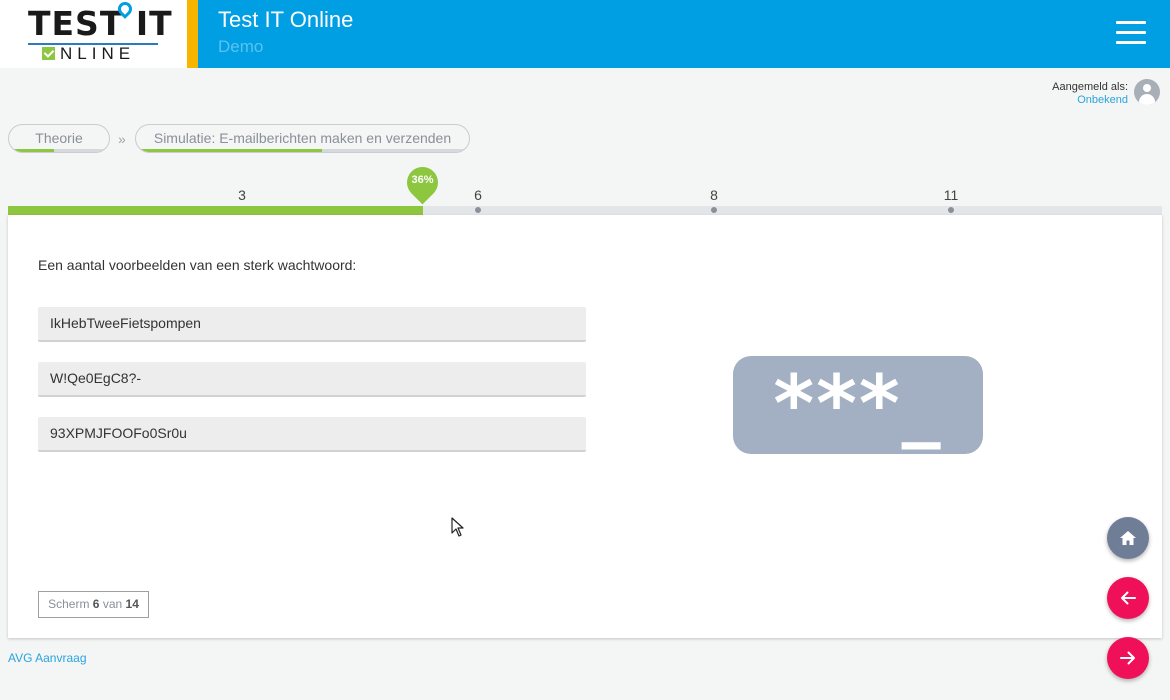 This screenshot has height=700, width=1170. I want to click on screen-counter: Scherm 6 van 14, so click(93, 604).